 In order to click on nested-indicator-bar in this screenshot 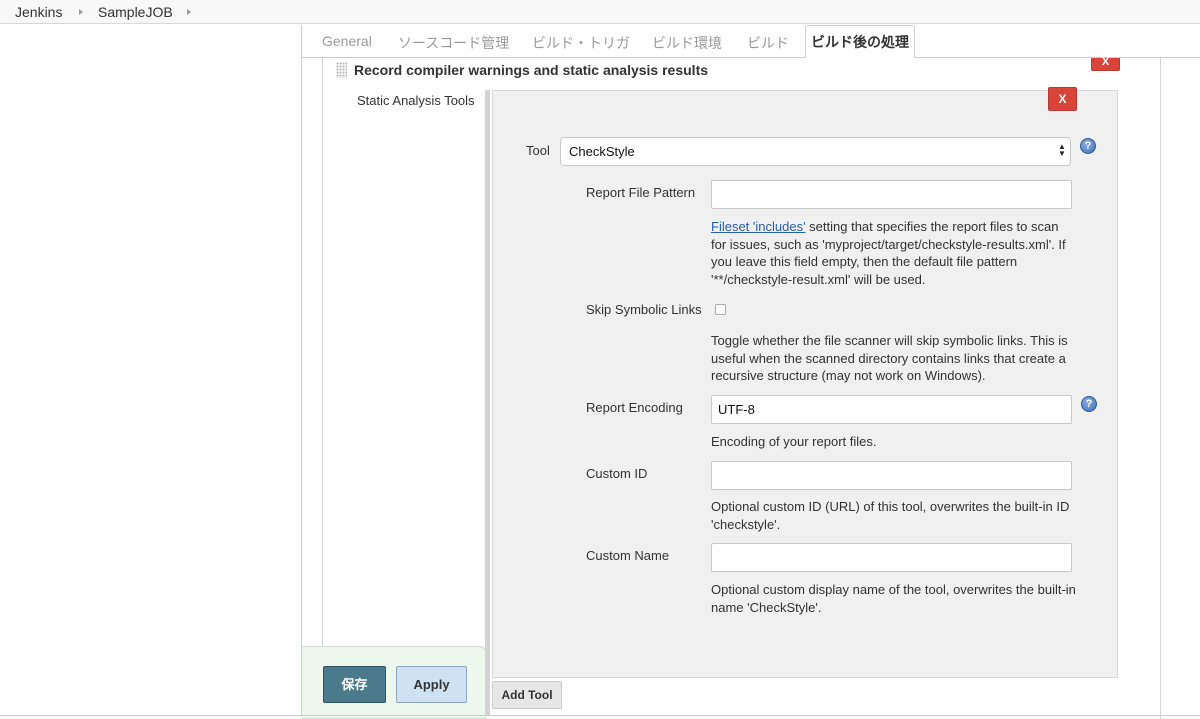, I will do `click(487, 402)`.